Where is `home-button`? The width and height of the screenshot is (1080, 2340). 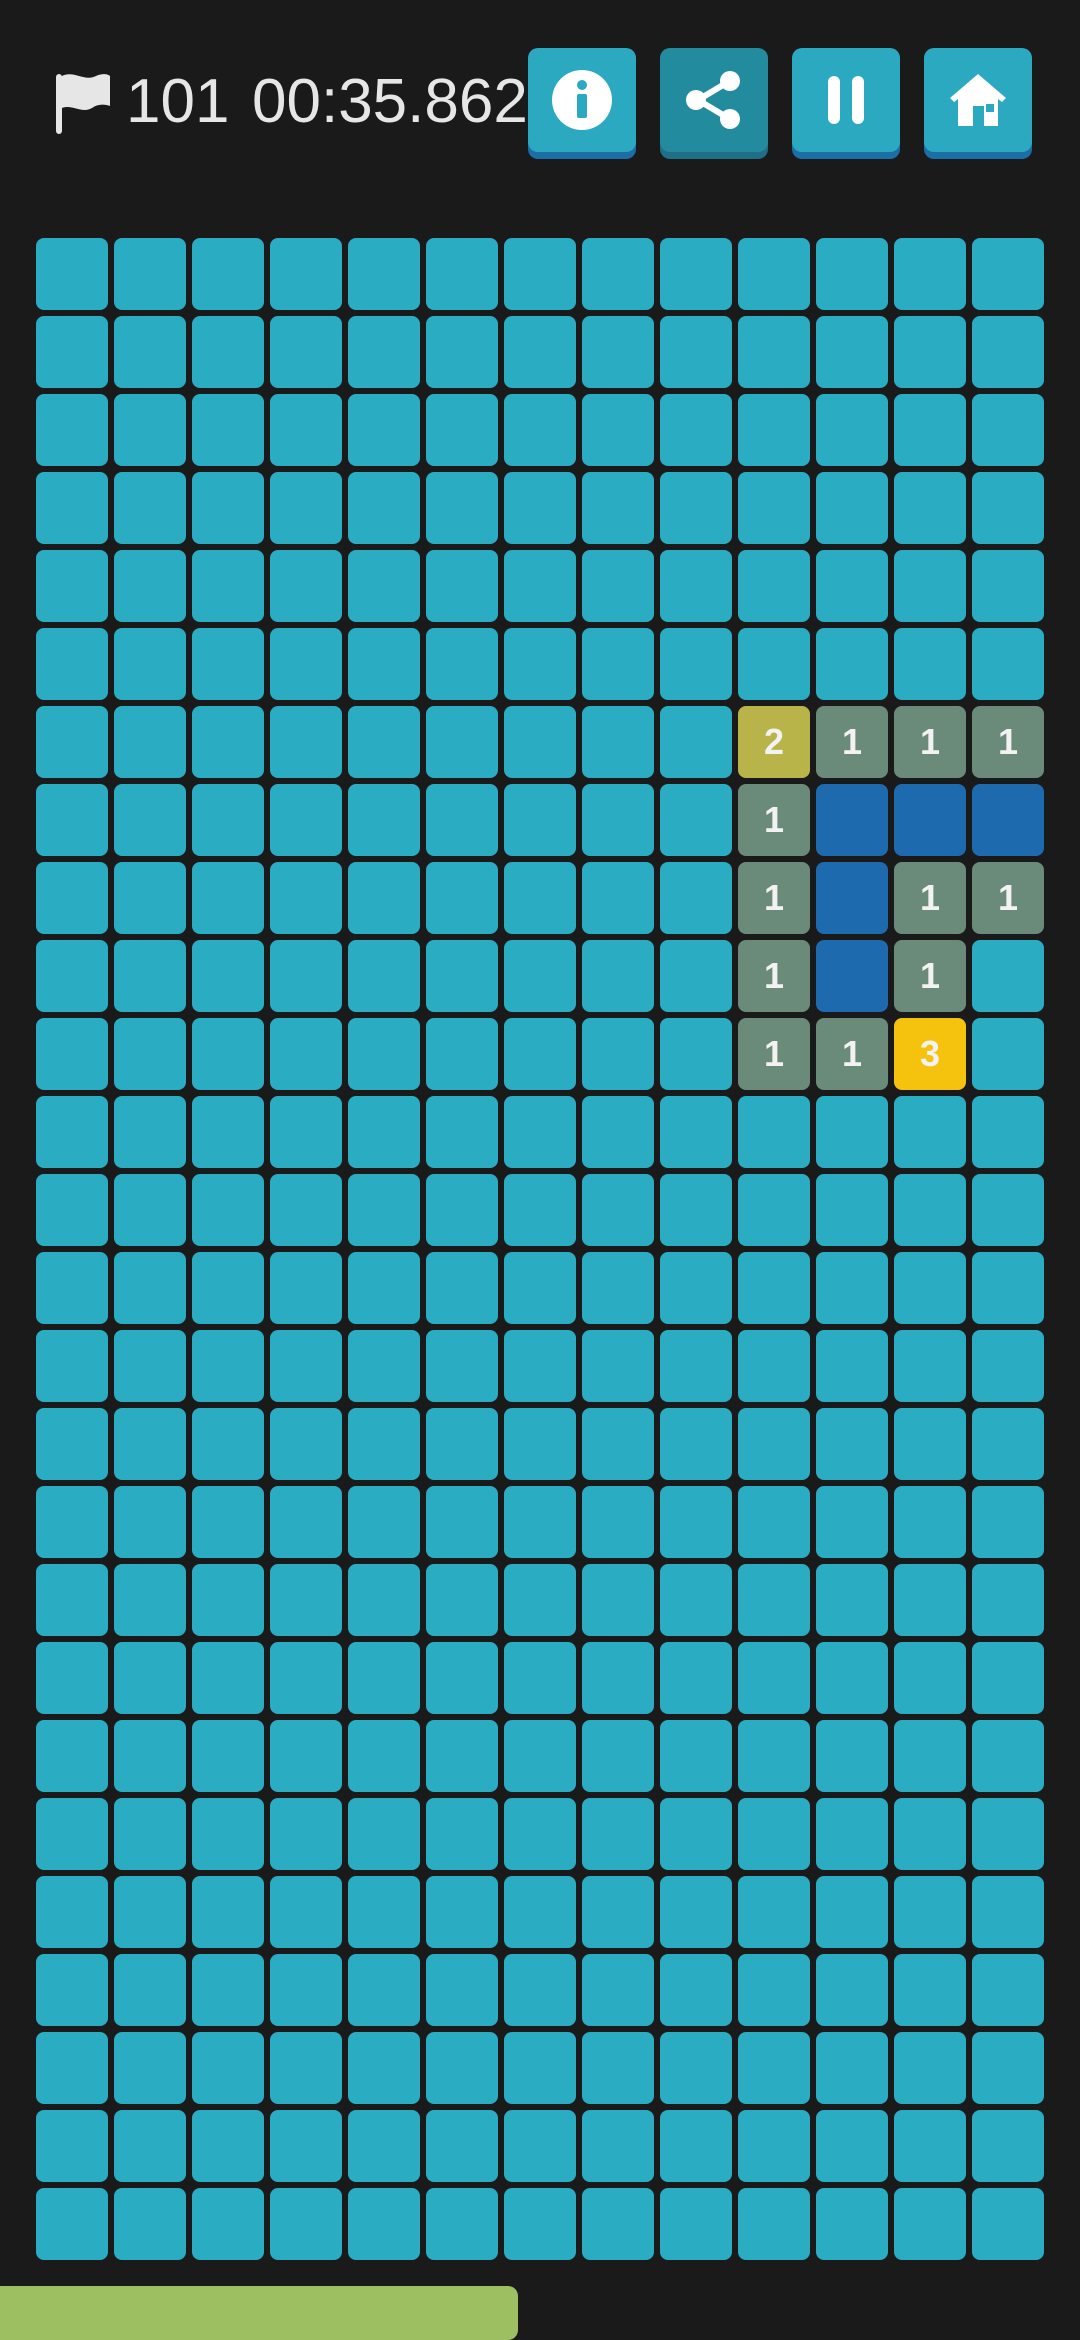
home-button is located at coordinates (978, 100).